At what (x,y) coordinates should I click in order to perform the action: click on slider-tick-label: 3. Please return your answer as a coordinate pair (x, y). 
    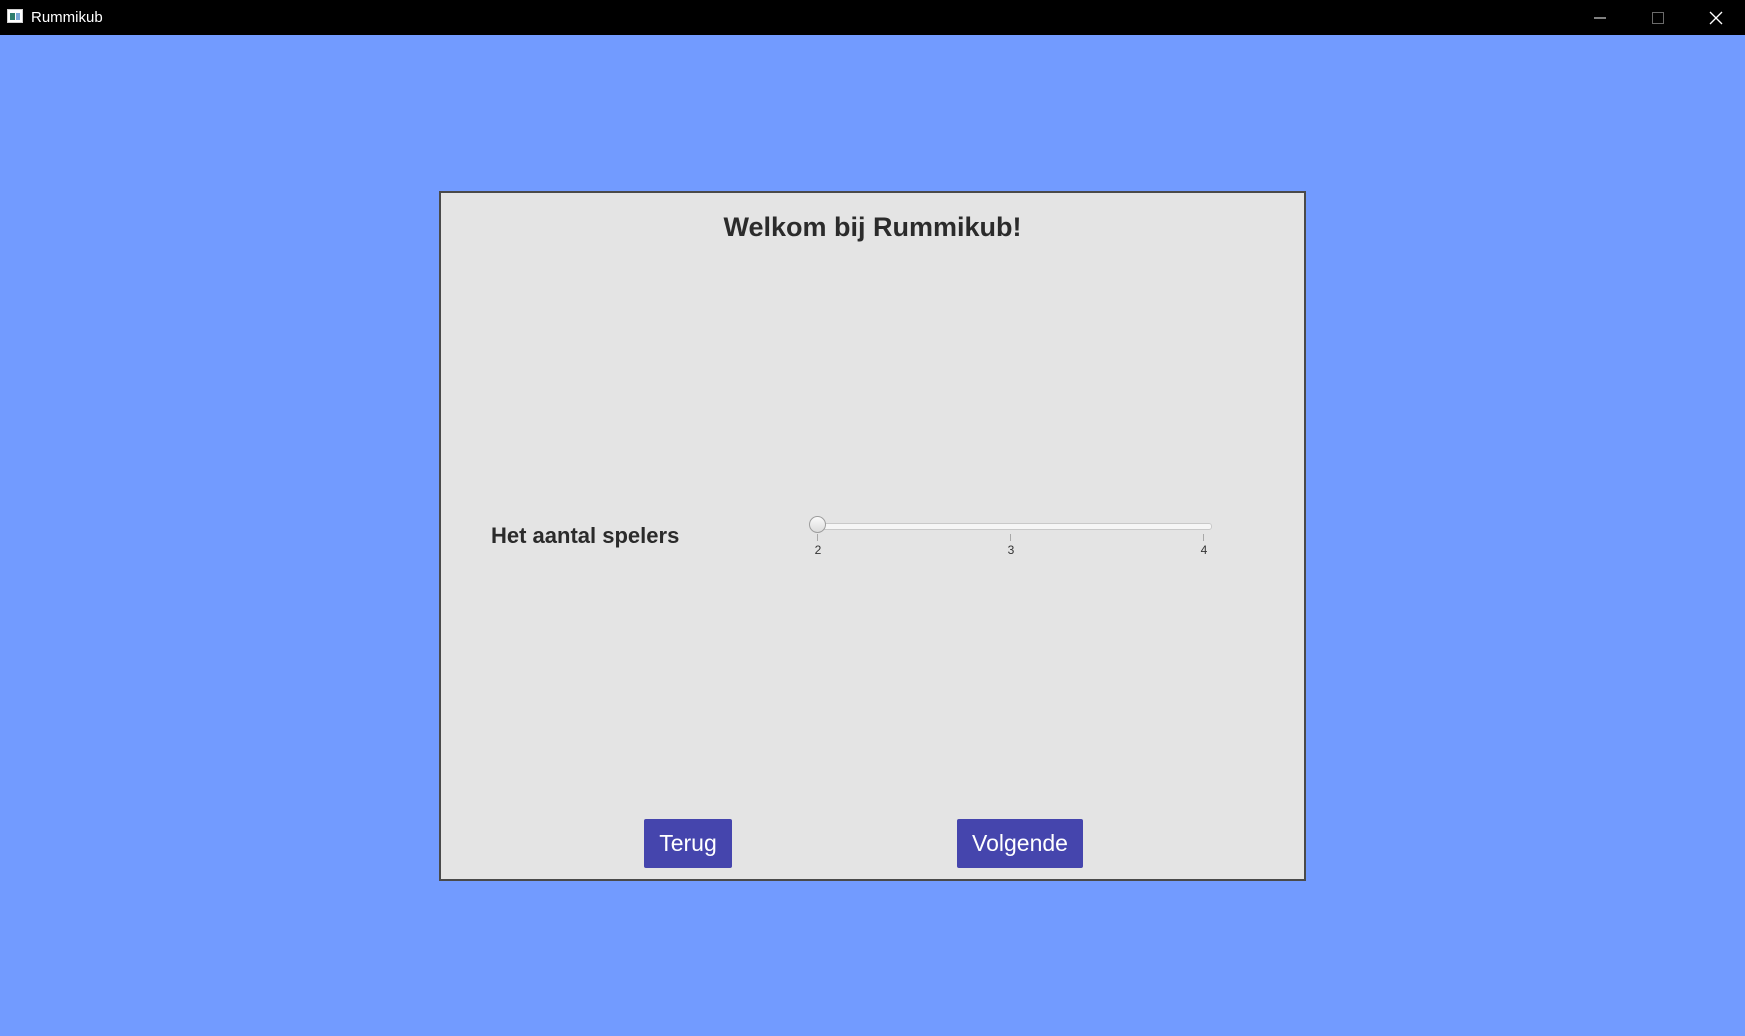
    Looking at the image, I should click on (1011, 550).